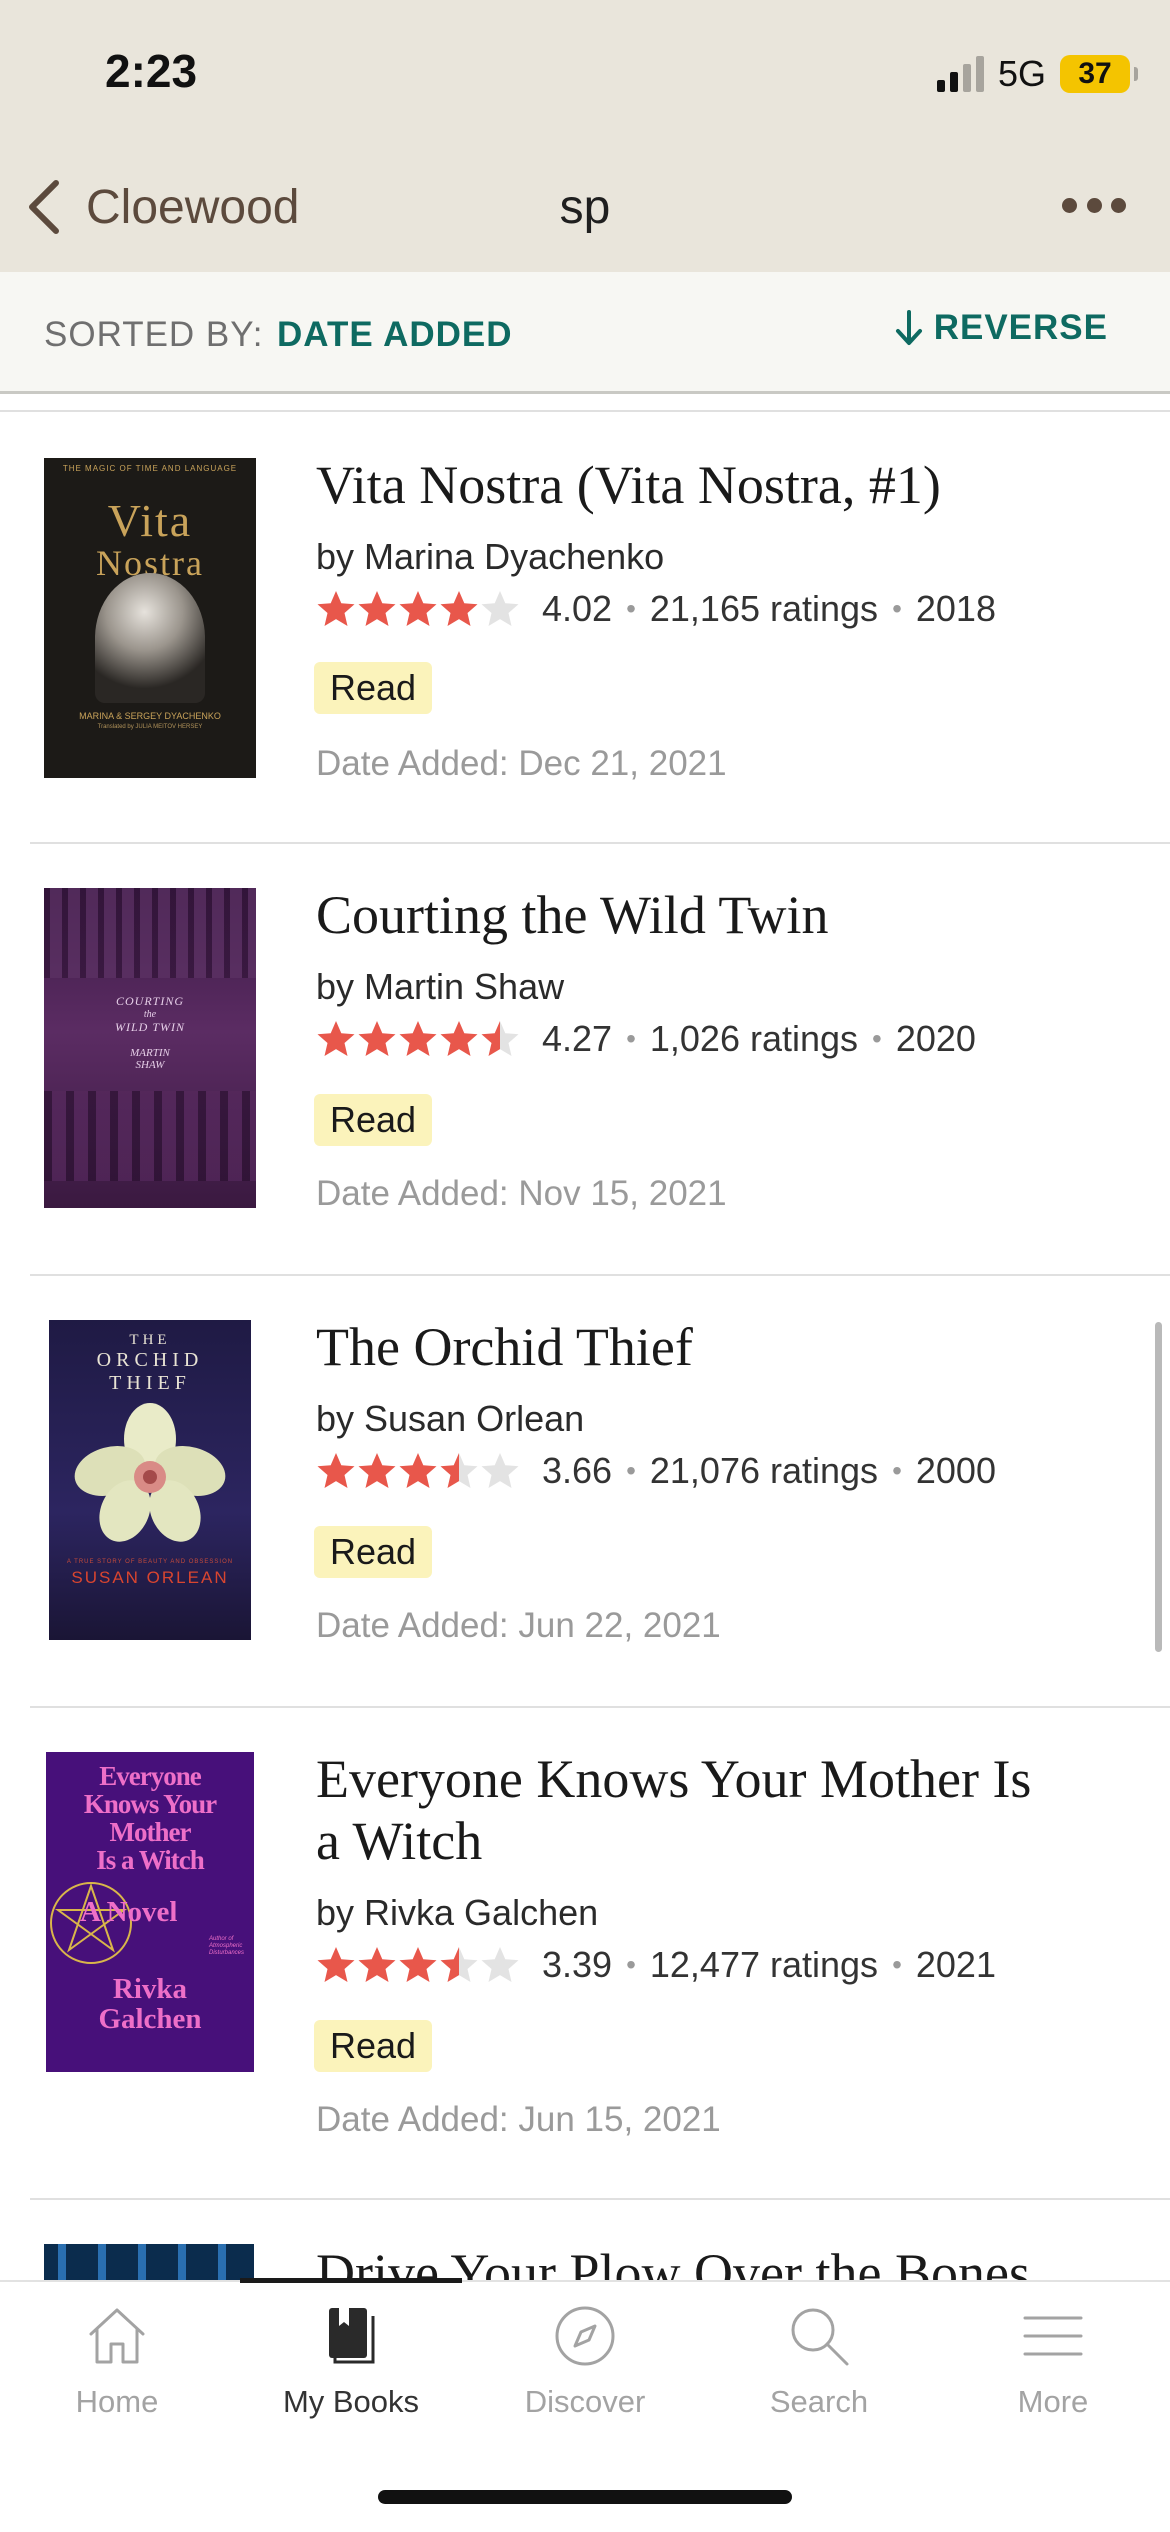  I want to click on reverse-label: REVERSE, so click(1020, 327).